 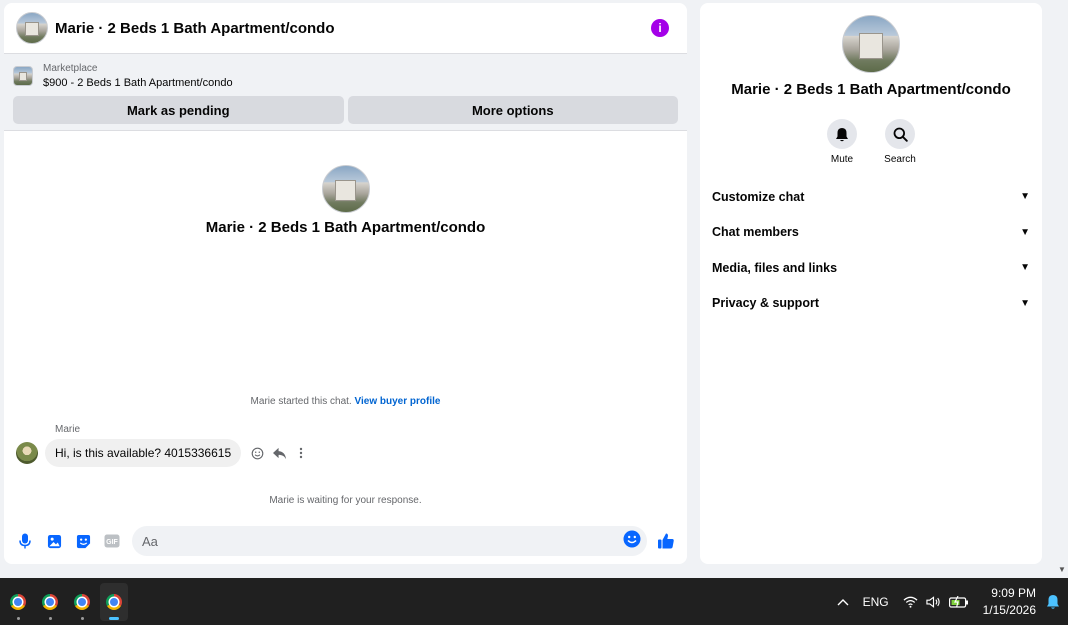 I want to click on taskbar-chrome-window-active, so click(x=114, y=601).